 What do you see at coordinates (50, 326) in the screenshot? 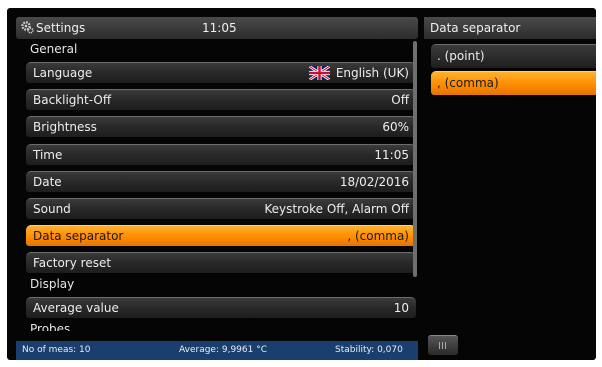
I see `section-probes: Probes` at bounding box center [50, 326].